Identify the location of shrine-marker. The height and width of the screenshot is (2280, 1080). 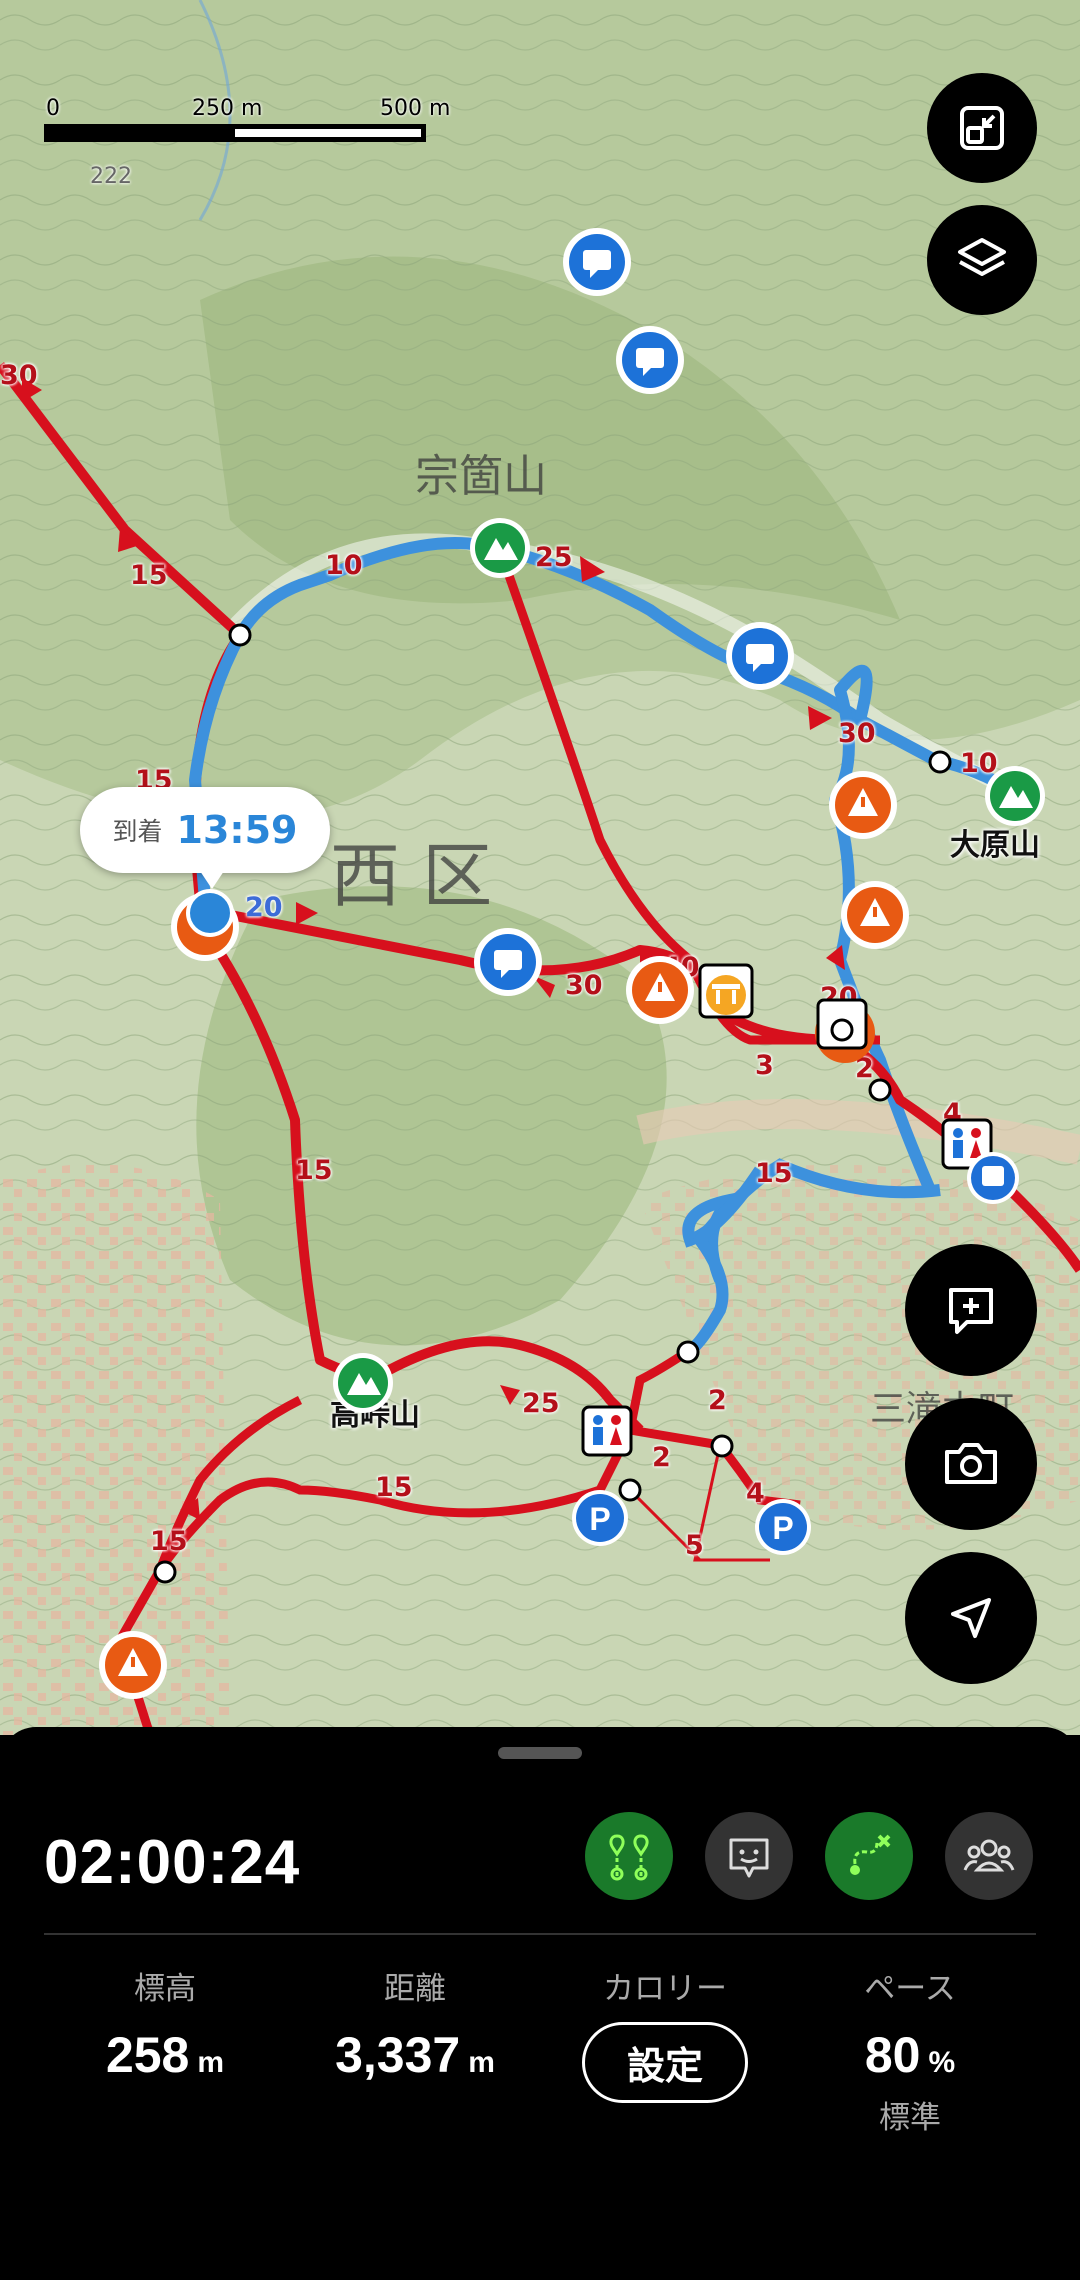
(726, 991).